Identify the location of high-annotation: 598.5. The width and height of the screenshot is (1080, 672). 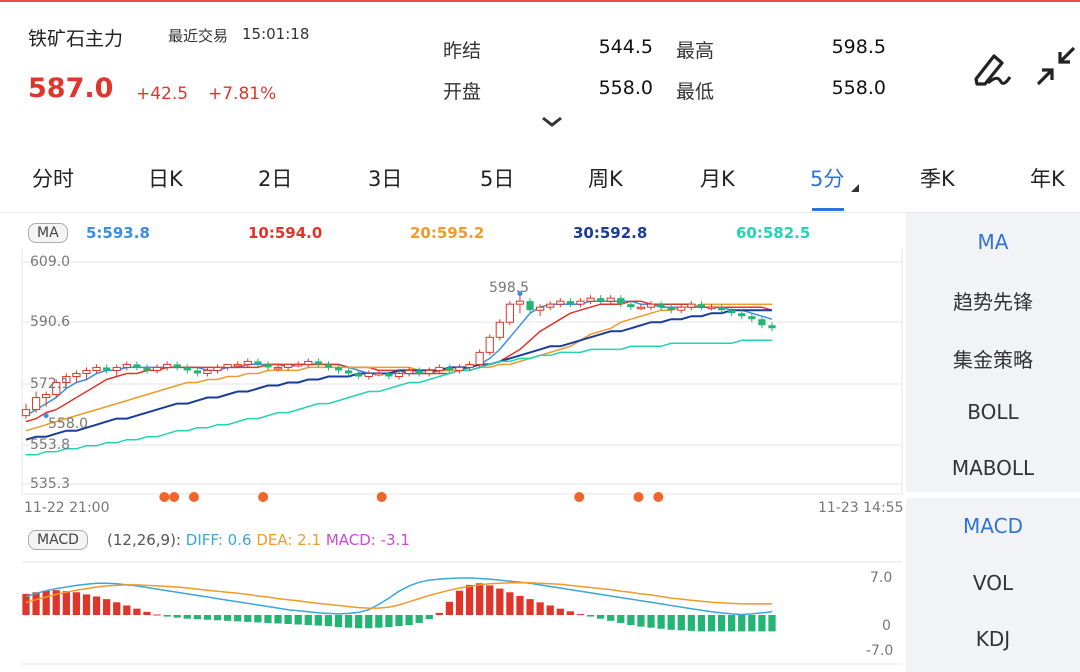
(509, 288).